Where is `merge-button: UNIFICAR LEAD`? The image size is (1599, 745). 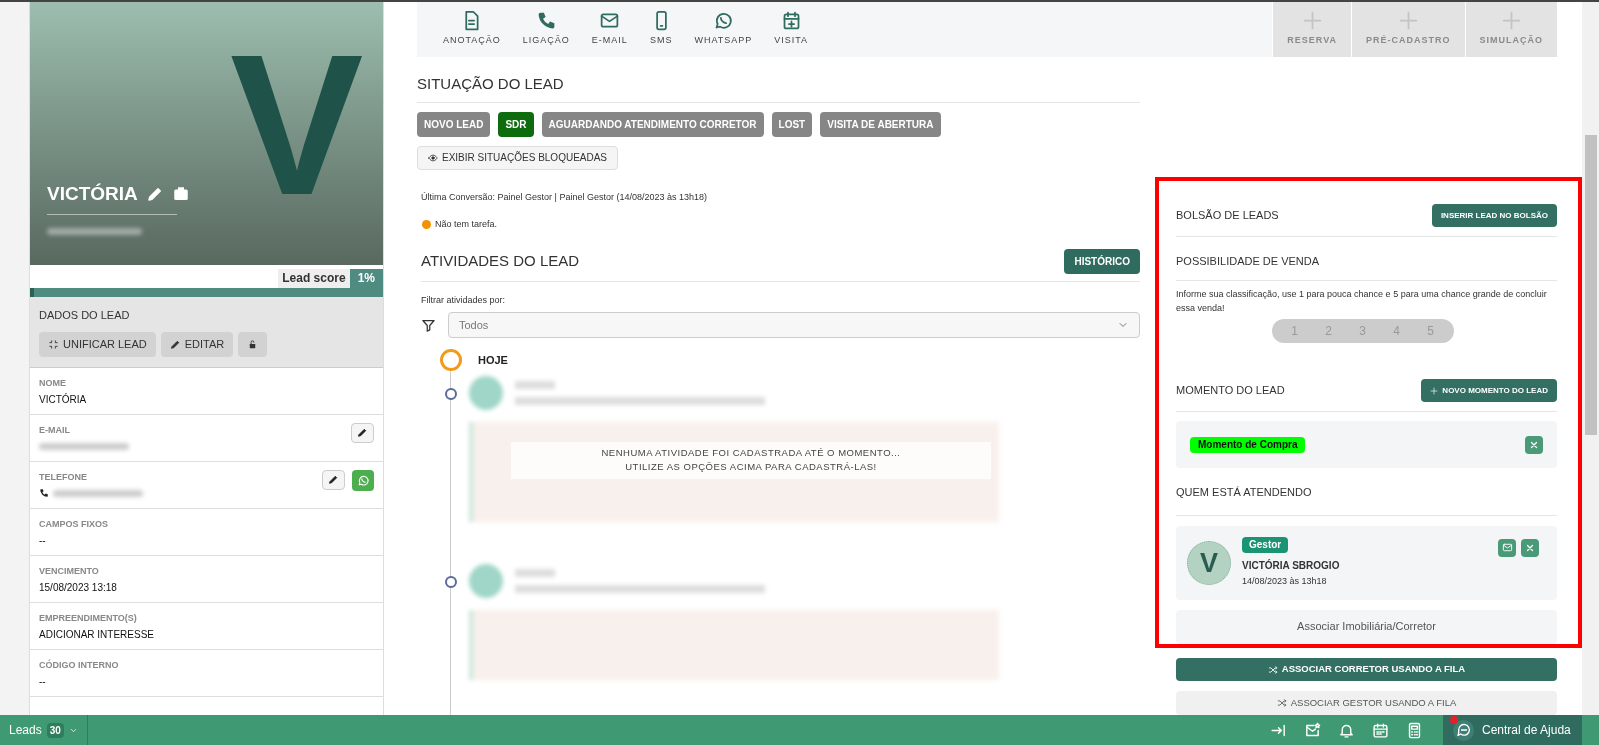
merge-button: UNIFICAR LEAD is located at coordinates (97, 344).